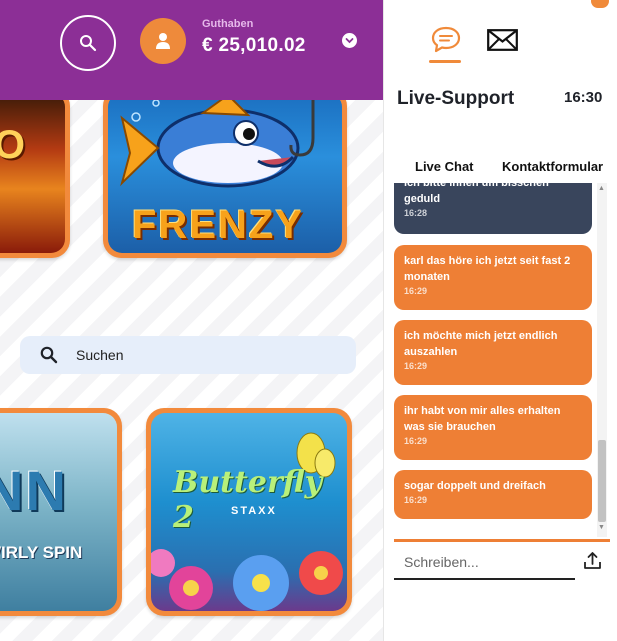  Describe the element at coordinates (456, 98) in the screenshot. I see `page-title: Live-Support` at that location.